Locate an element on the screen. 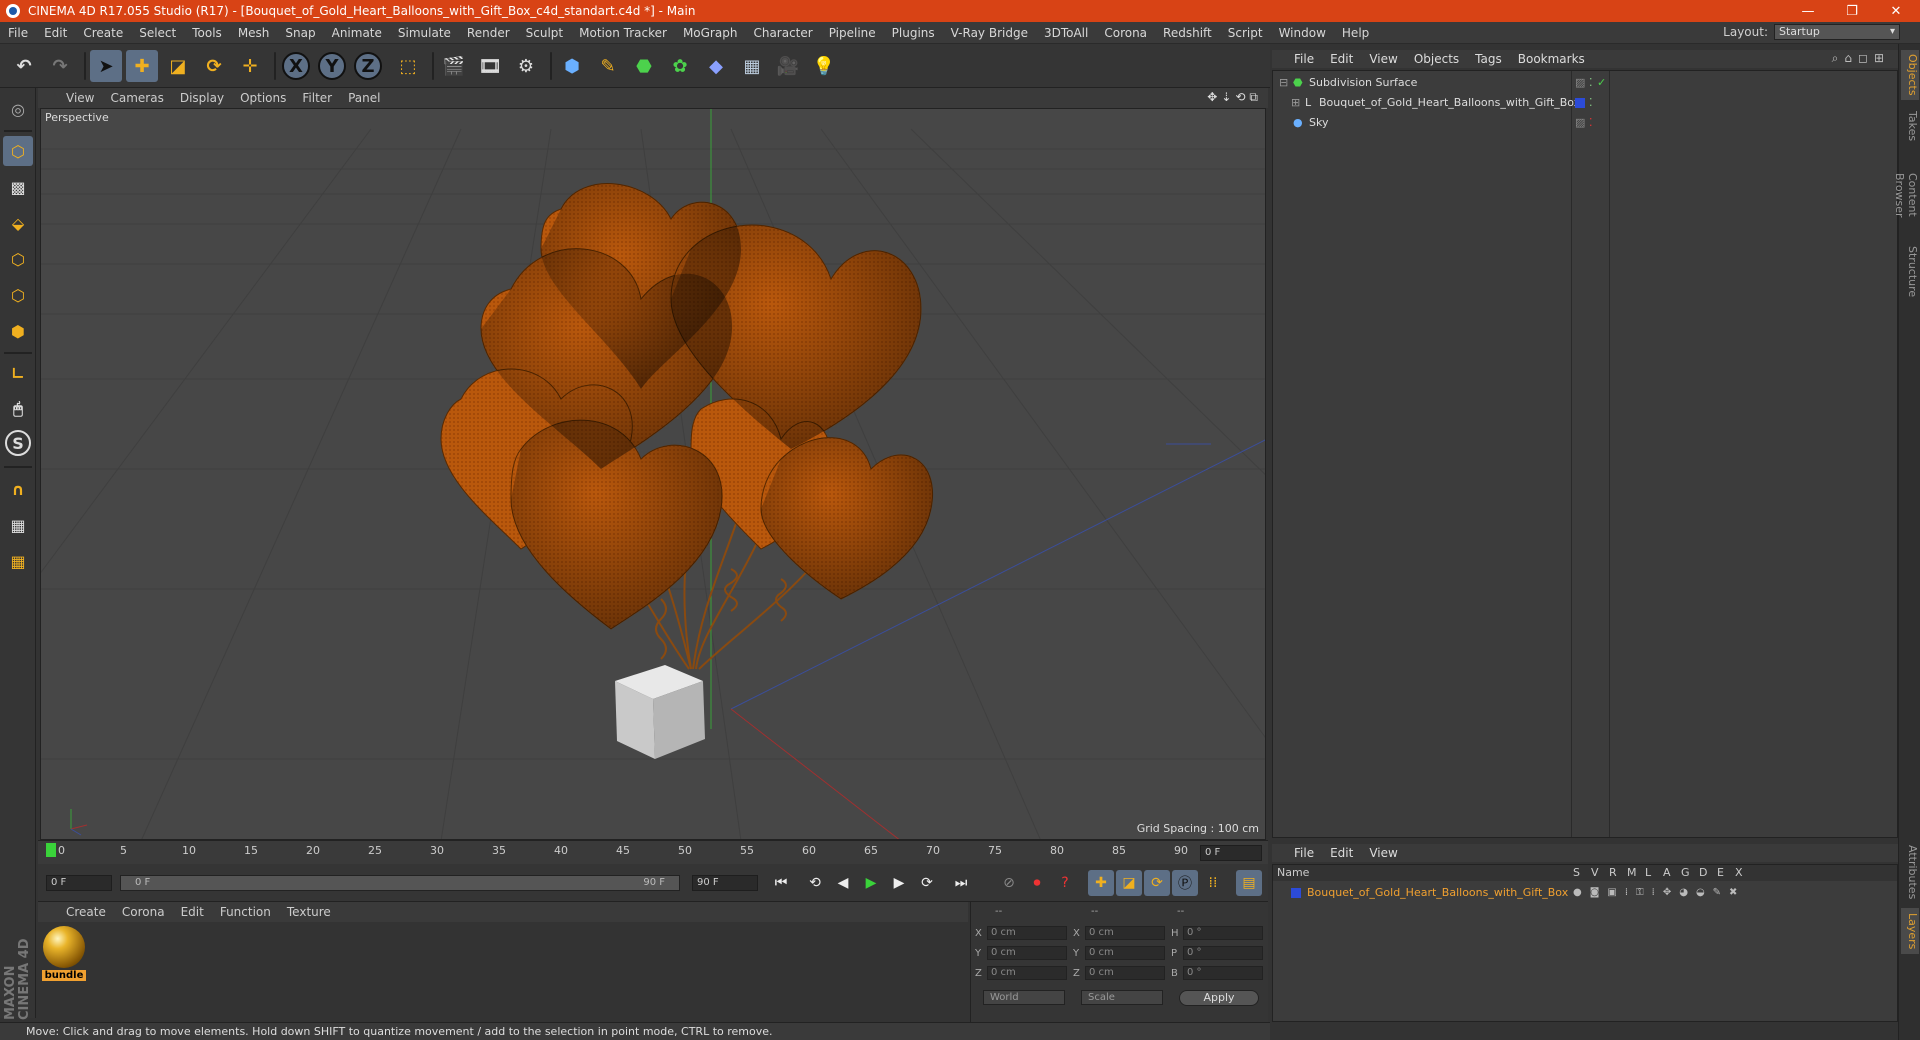 The width and height of the screenshot is (1920, 1040). menu-create: Create is located at coordinates (103, 33).